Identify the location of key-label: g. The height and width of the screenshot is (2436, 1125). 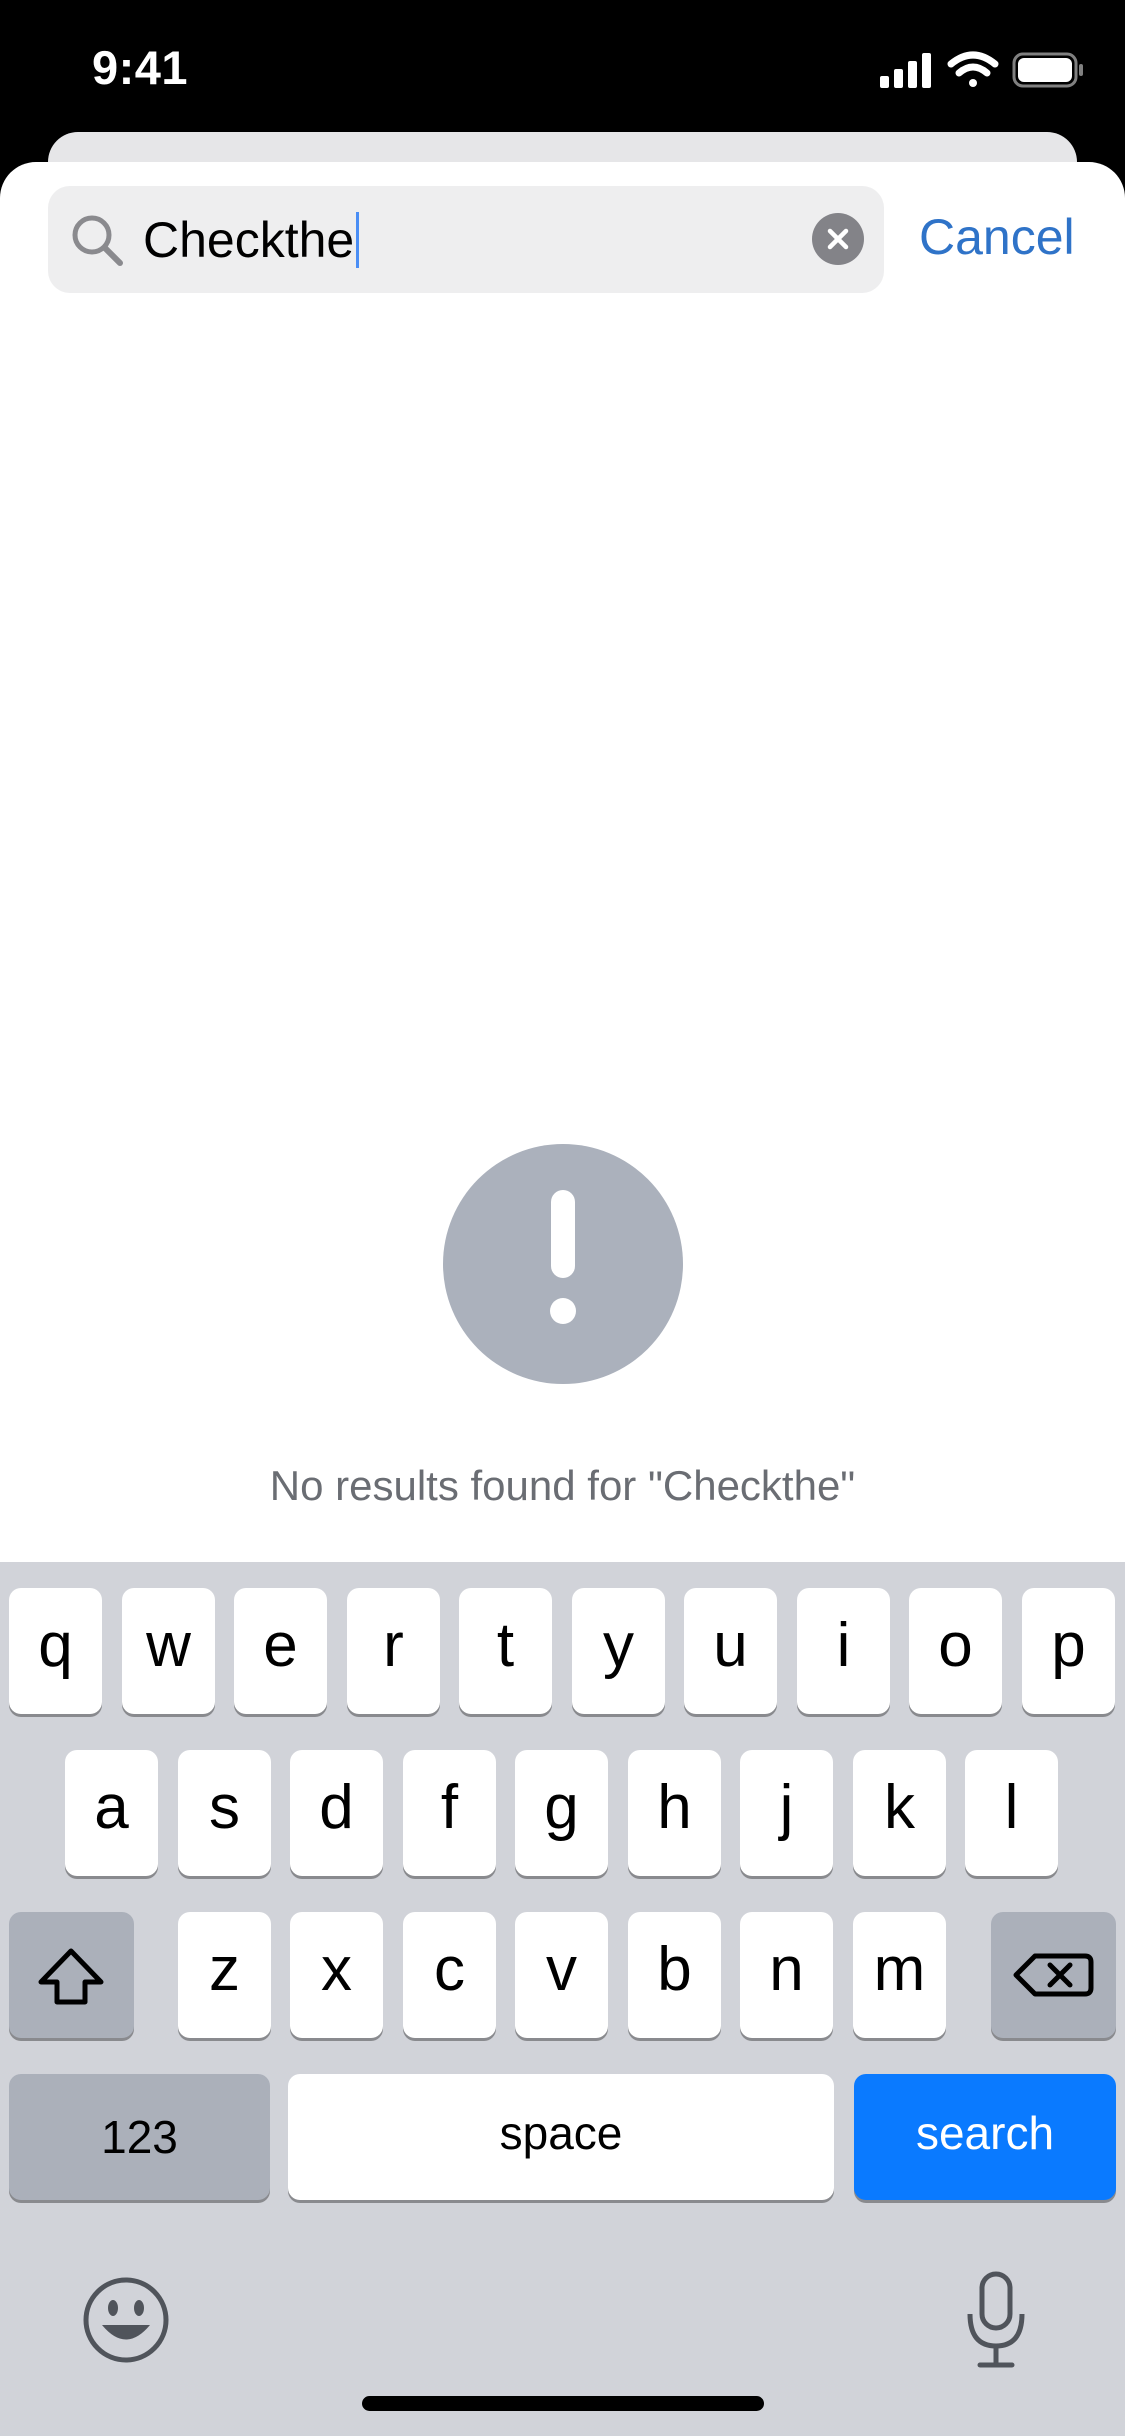
(561, 1807).